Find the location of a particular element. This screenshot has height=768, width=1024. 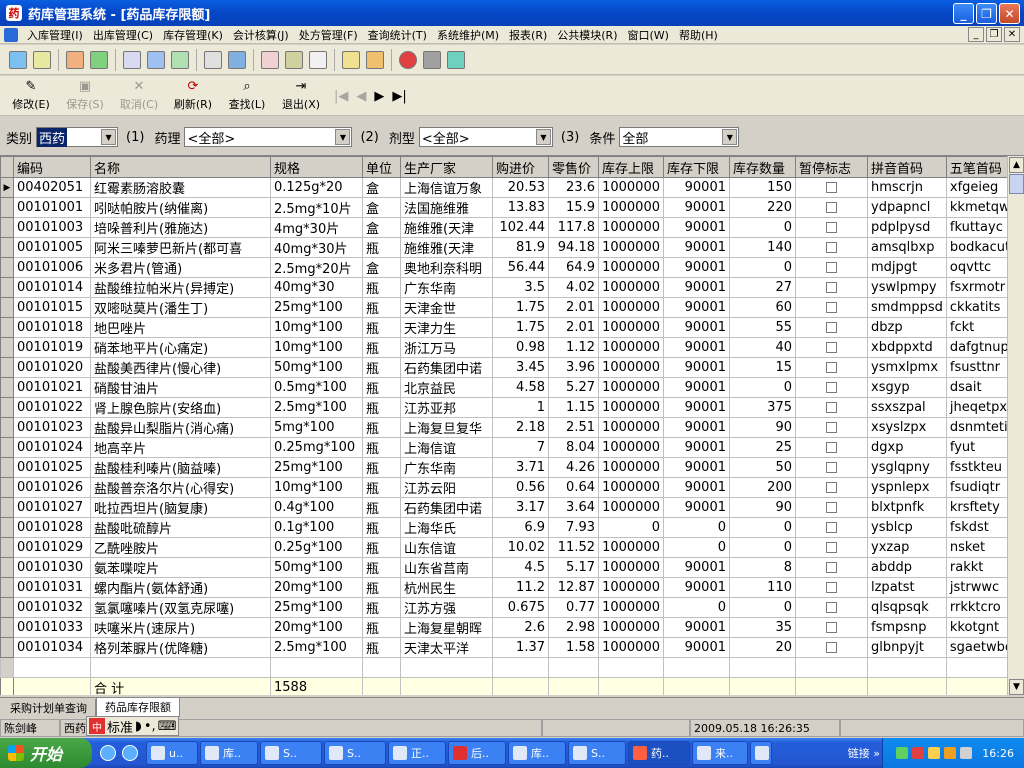

cell-stock-qty: 55 is located at coordinates (762, 327).